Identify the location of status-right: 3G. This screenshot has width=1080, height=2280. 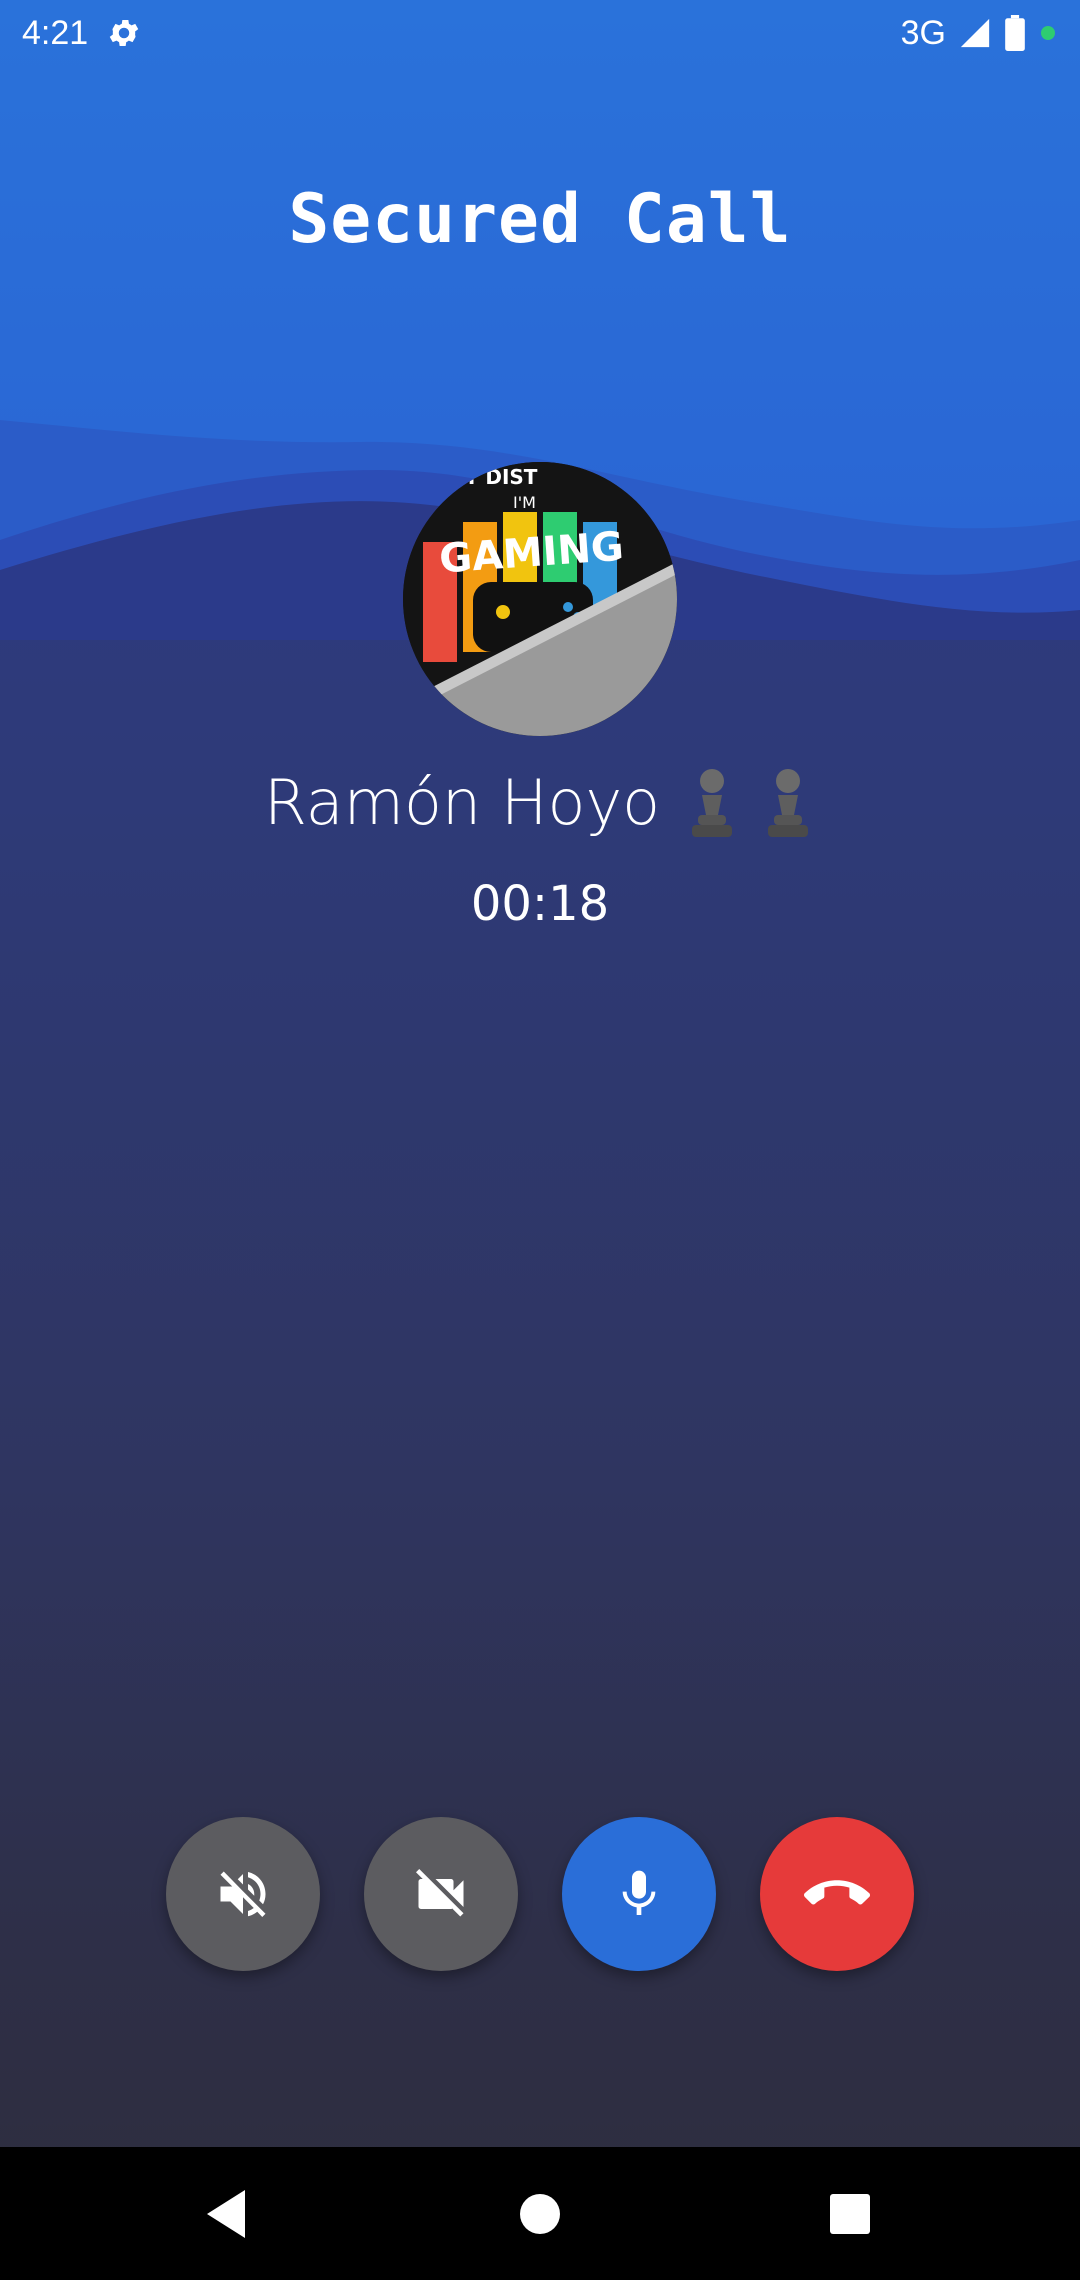
(979, 33).